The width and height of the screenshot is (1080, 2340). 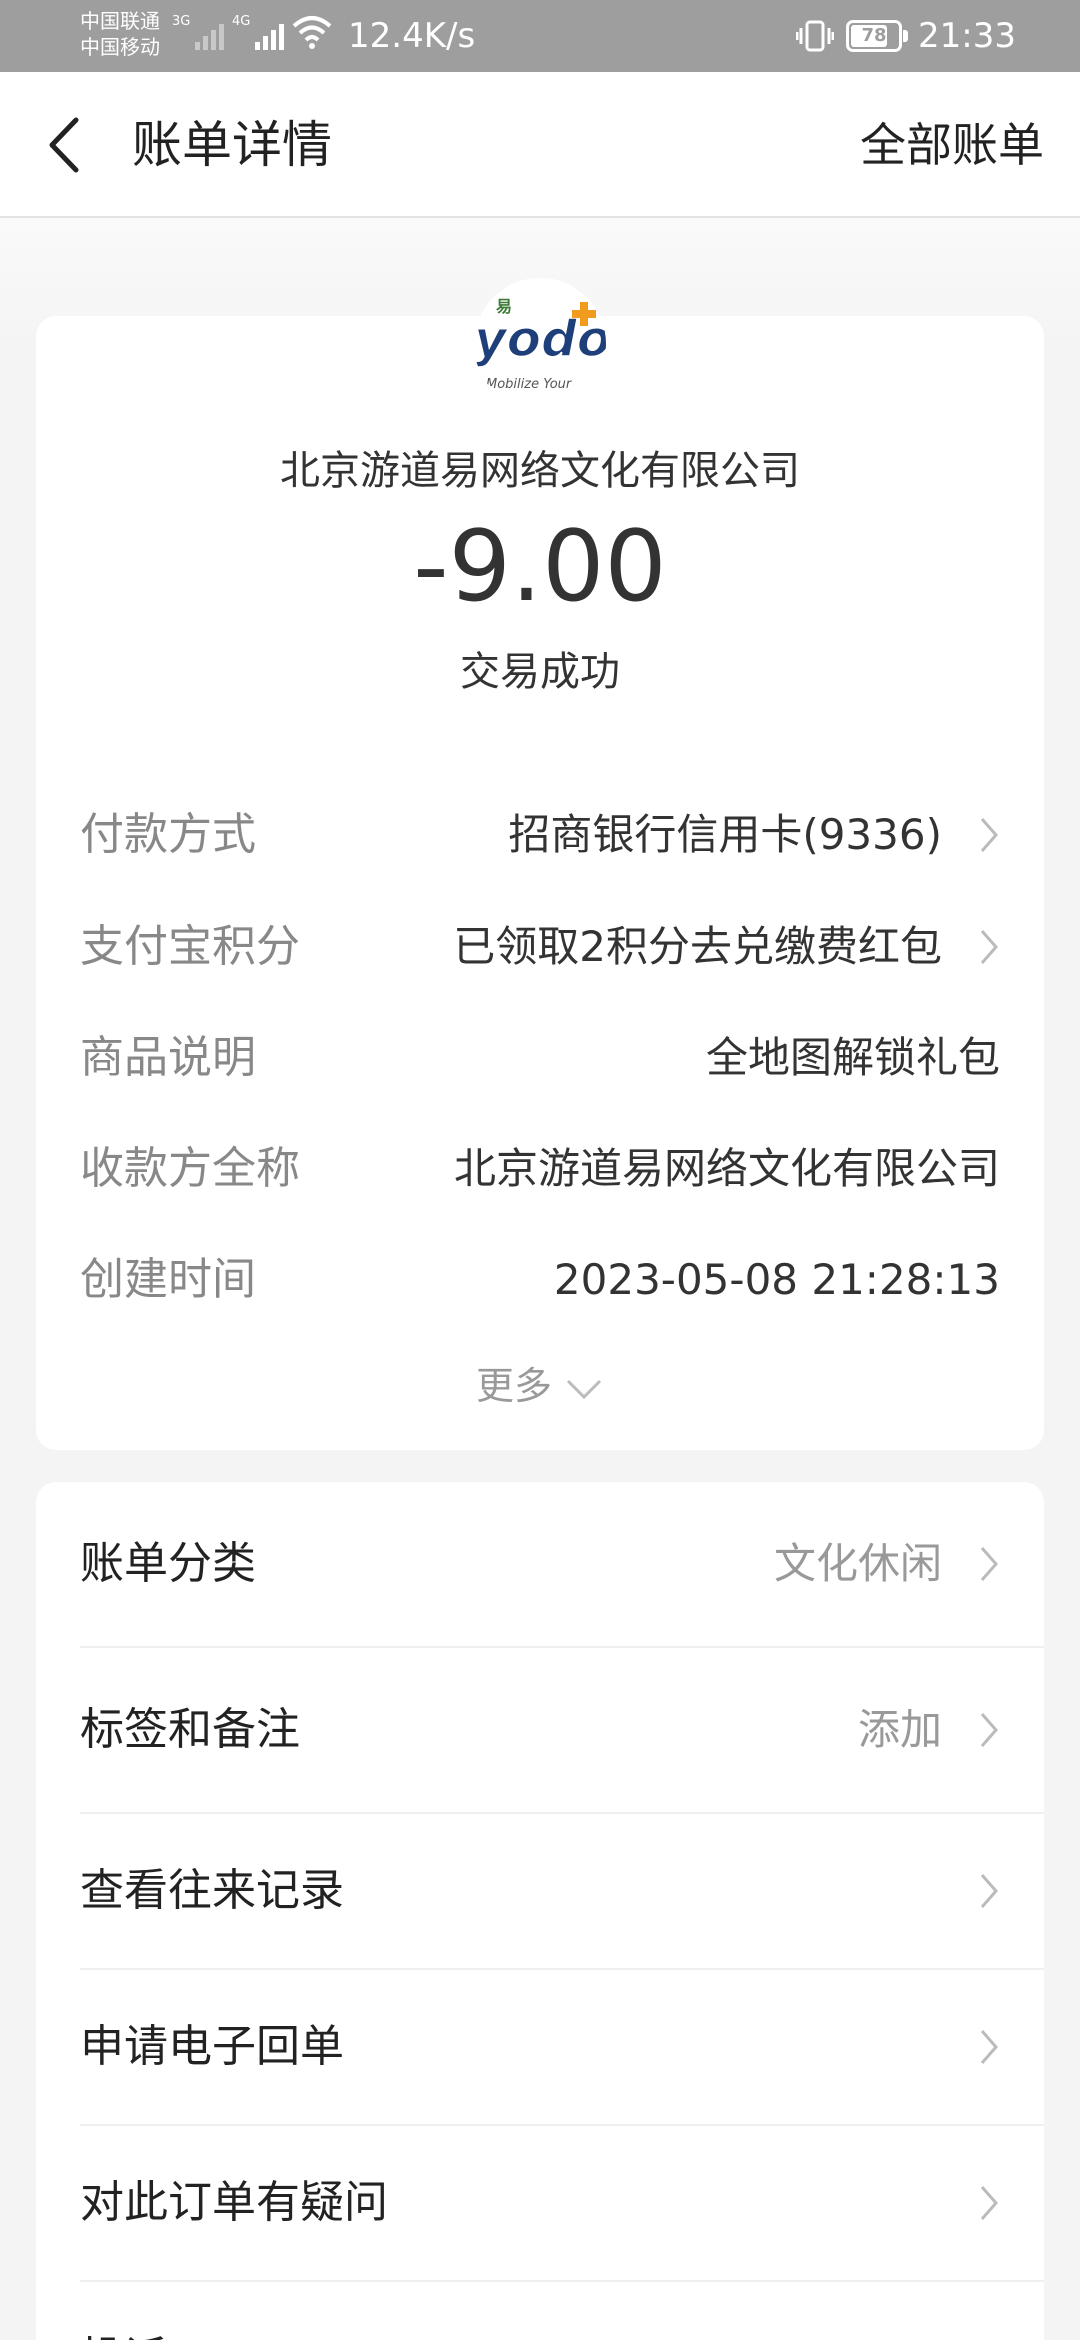 I want to click on detail-value: 北京游道易网络文化有限公司, so click(x=726, y=1168).